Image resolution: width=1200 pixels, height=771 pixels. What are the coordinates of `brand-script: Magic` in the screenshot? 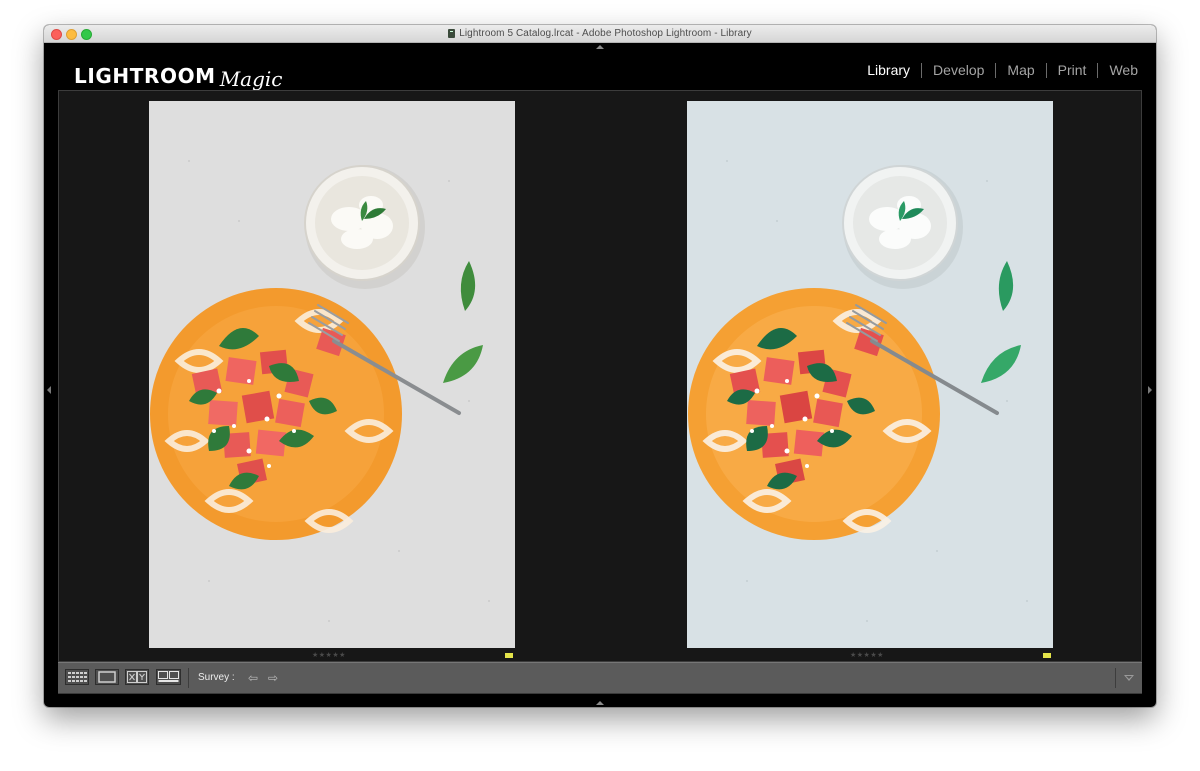 It's located at (251, 79).